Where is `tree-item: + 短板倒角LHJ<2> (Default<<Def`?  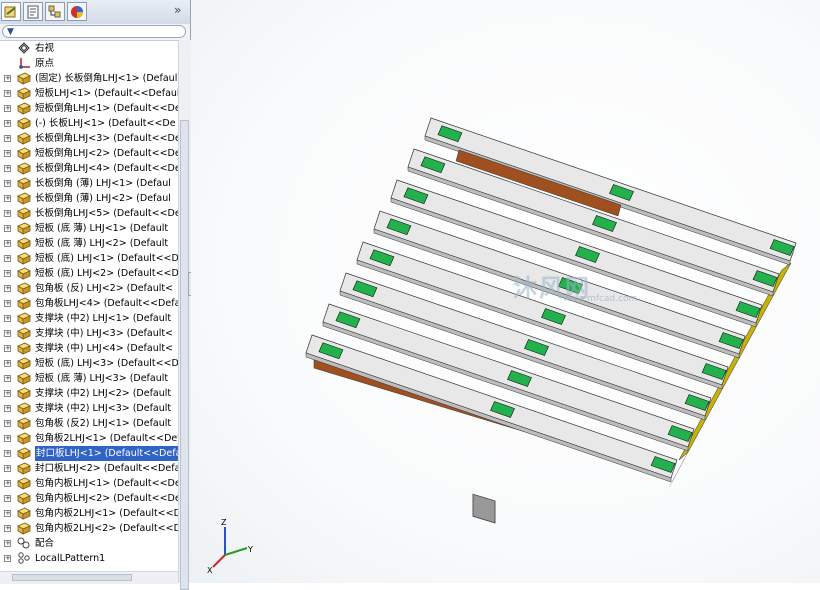
tree-item: + 短板倒角LHJ<2> (Default<<Def is located at coordinates (89, 153).